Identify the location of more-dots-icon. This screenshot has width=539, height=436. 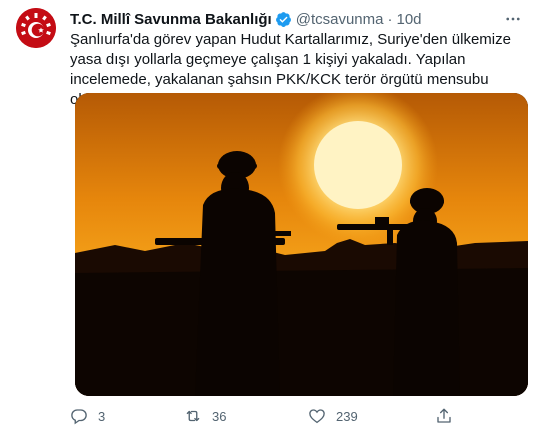
(513, 19).